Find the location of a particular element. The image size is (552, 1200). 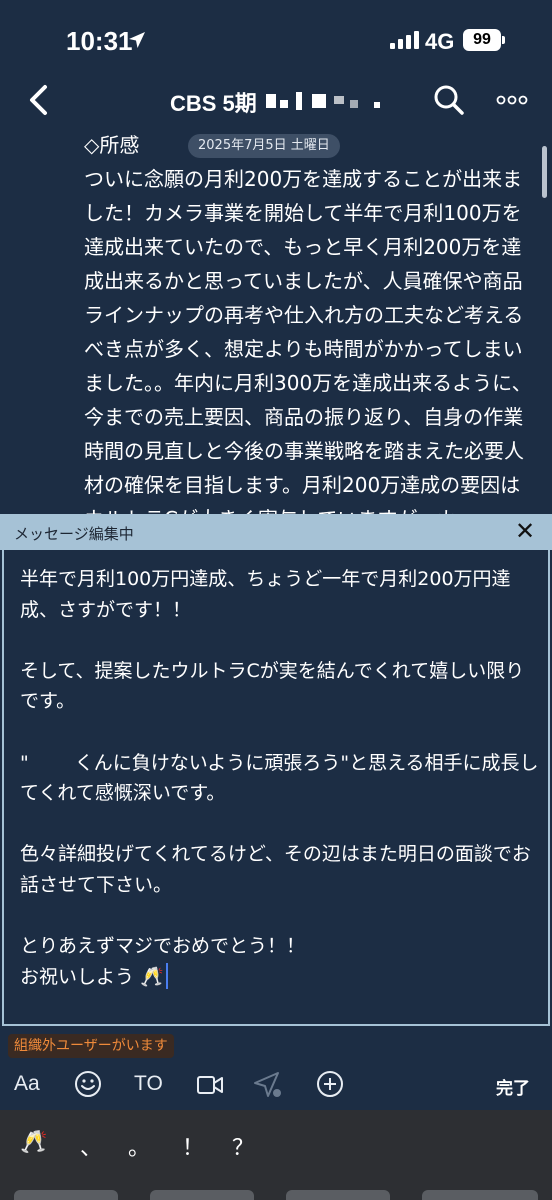

video-icon is located at coordinates (210, 1085).